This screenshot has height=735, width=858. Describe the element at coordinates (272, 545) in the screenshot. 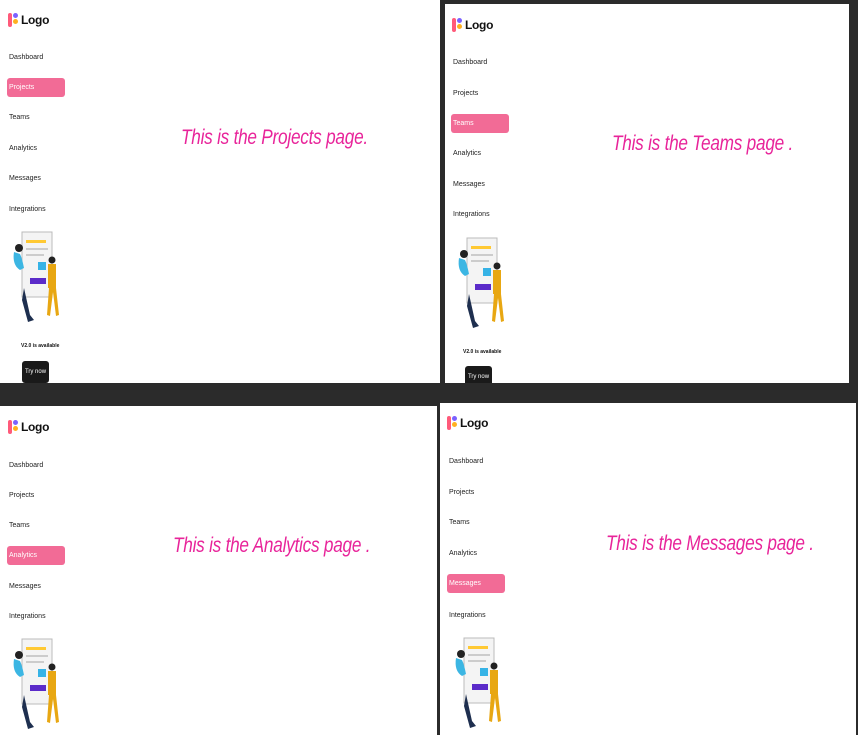

I see `page-heading: This is the Analytics page .` at that location.